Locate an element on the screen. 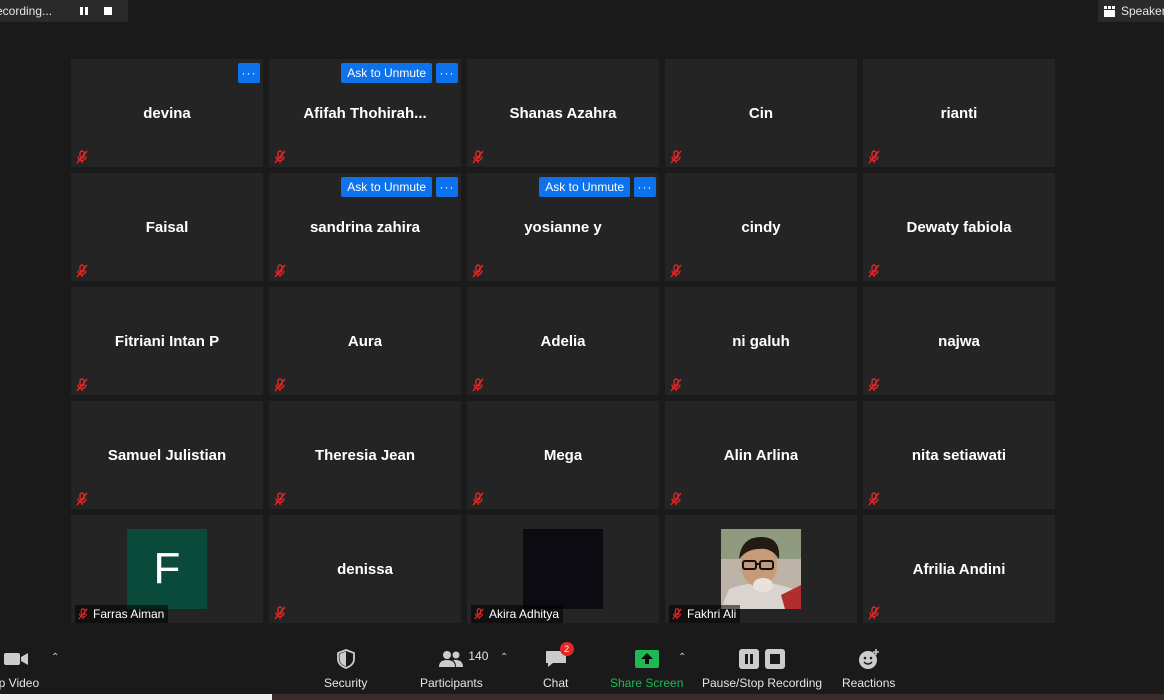 Image resolution: width=1164 pixels, height=700 pixels. speaker-view-button: Speaker is located at coordinates (1131, 11).